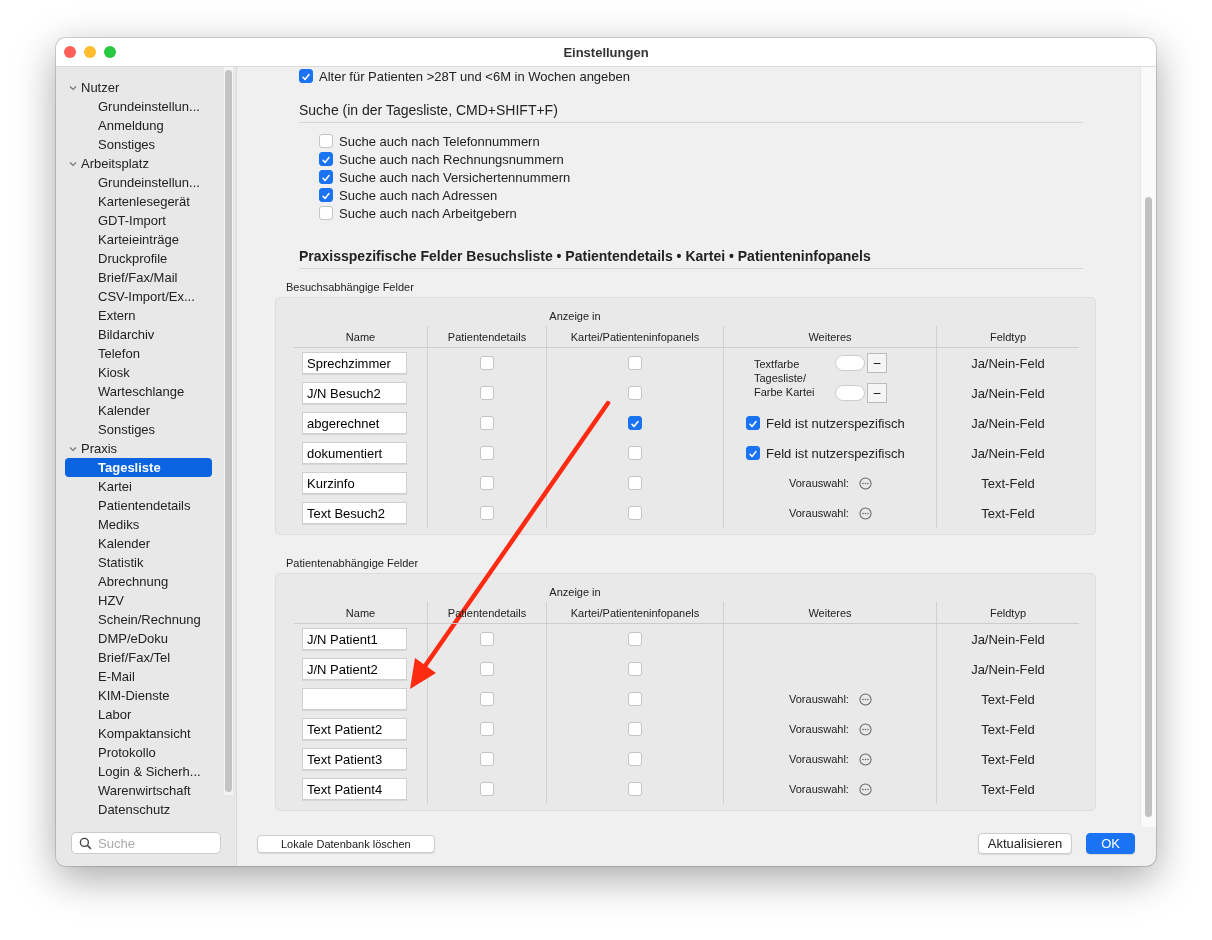  Describe the element at coordinates (138, 752) in the screenshot. I see `sidebar-item: Protokollo` at that location.